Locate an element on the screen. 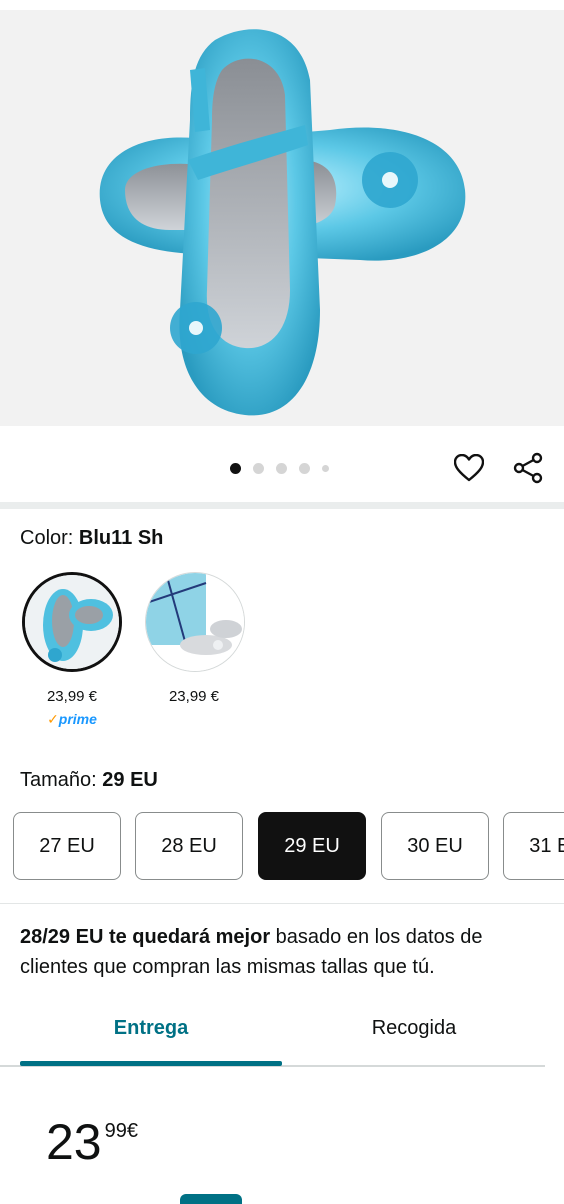 The image size is (564, 1204). tab-recogida: Recogida is located at coordinates (414, 1028).